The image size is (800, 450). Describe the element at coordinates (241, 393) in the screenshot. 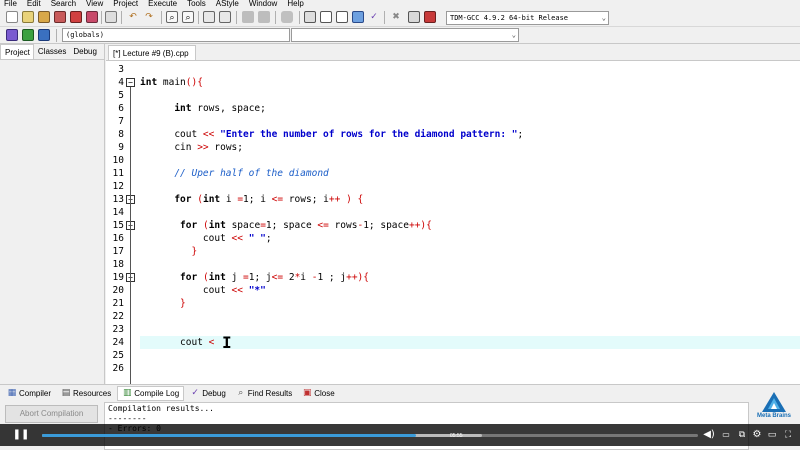

I see `find-results-icon: ⌕` at that location.